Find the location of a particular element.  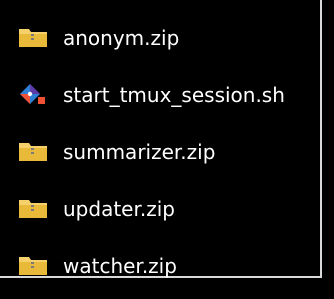

git-bash-script-icon is located at coordinates (33, 94).